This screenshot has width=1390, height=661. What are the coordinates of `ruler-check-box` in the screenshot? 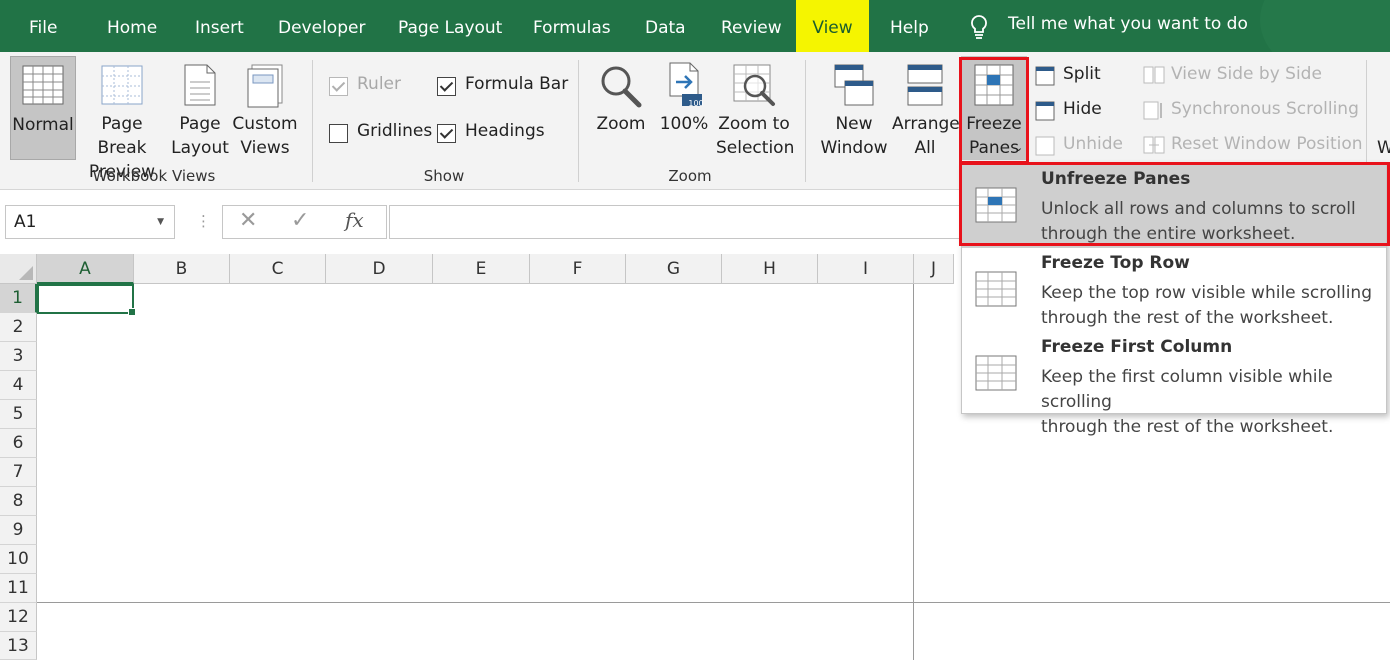 It's located at (338, 86).